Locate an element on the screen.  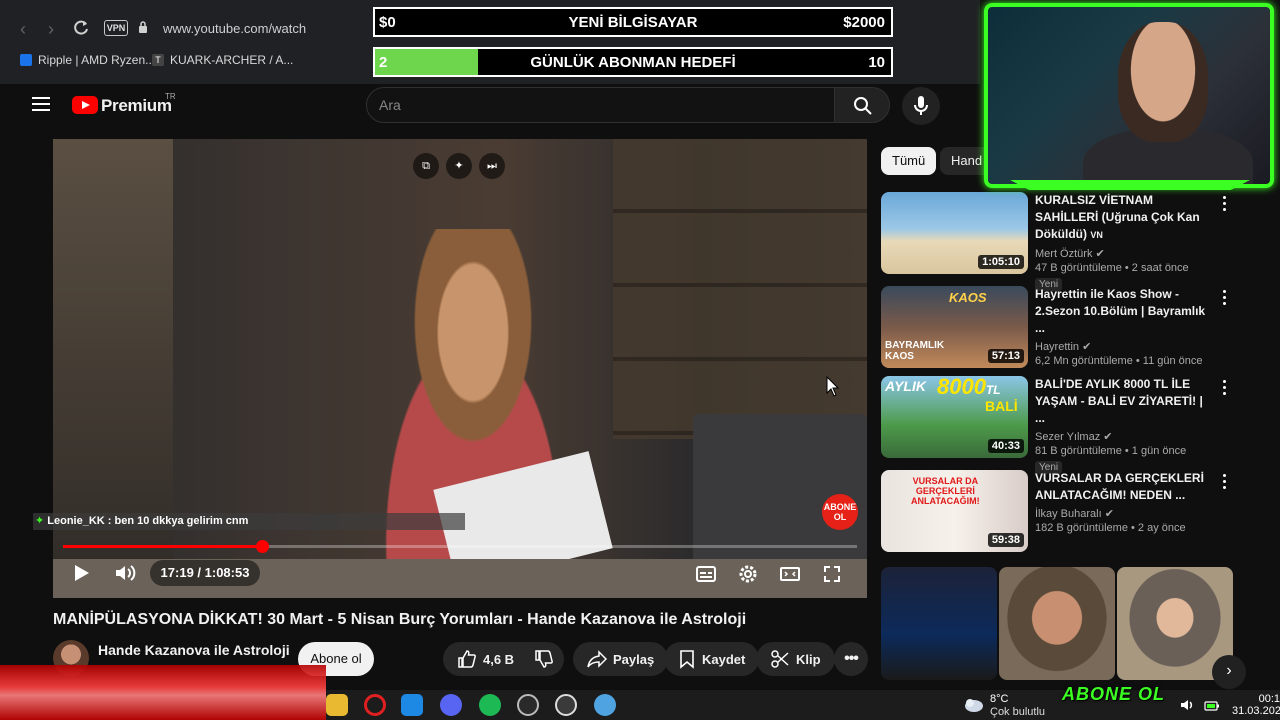
goal-target: 10 is located at coordinates (876, 62).